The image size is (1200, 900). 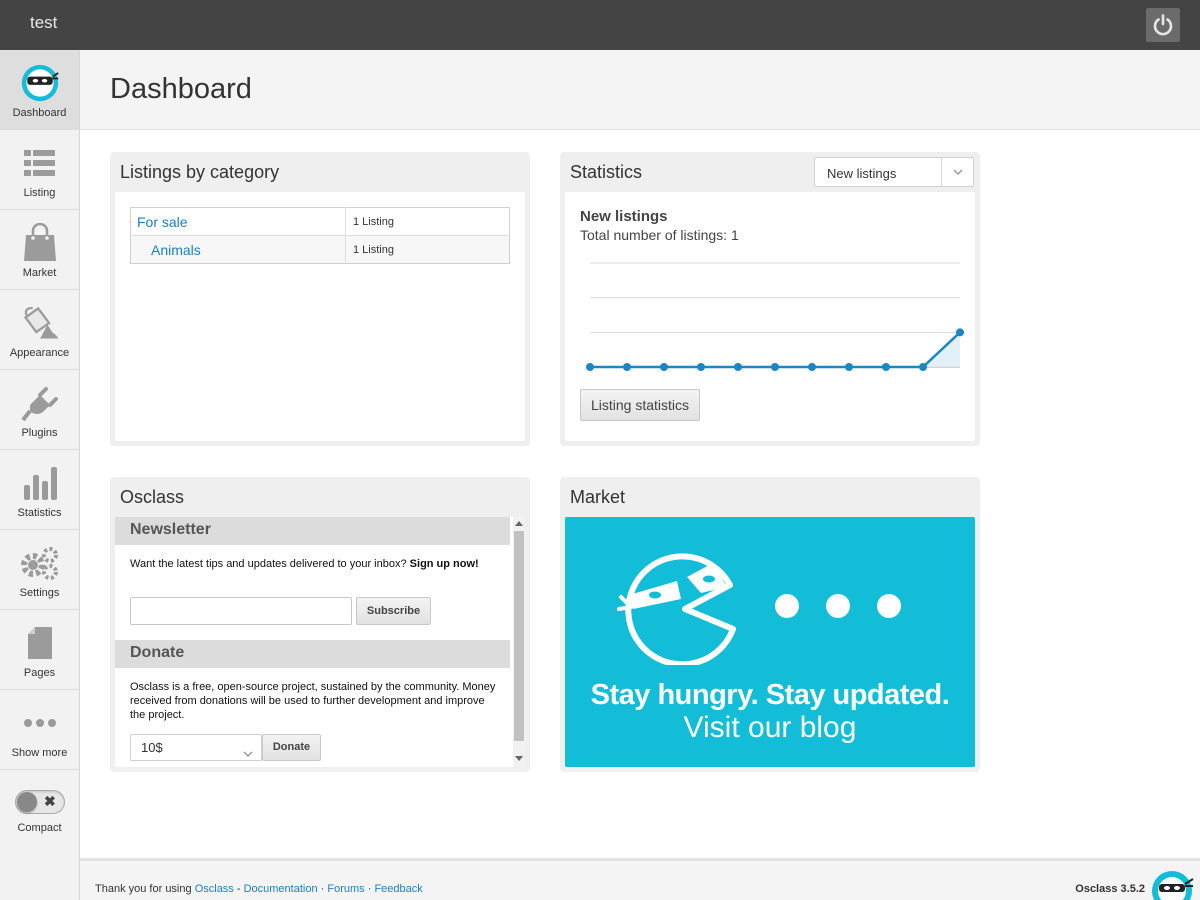 What do you see at coordinates (39, 828) in the screenshot?
I see `compact-label: Compact` at bounding box center [39, 828].